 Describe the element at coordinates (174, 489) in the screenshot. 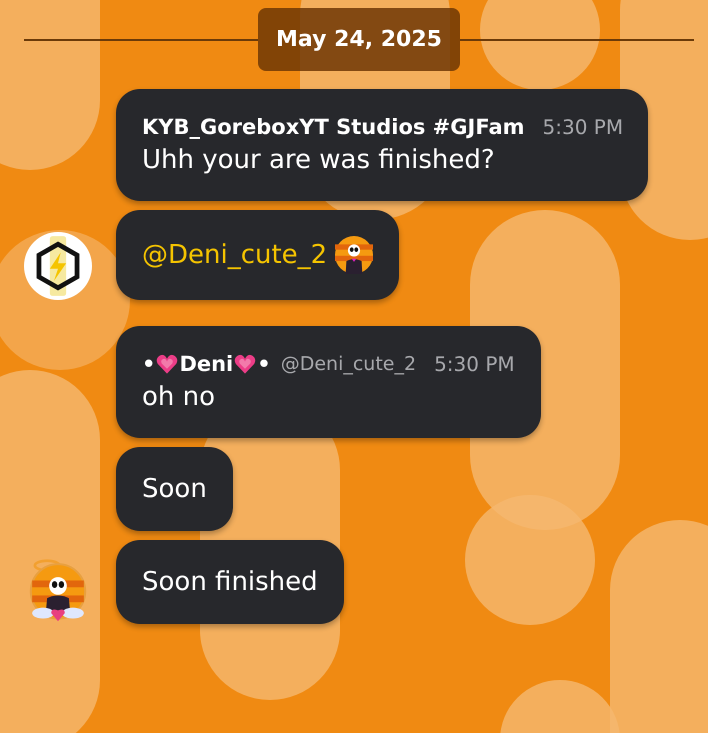

I see `message-text: Soon` at that location.